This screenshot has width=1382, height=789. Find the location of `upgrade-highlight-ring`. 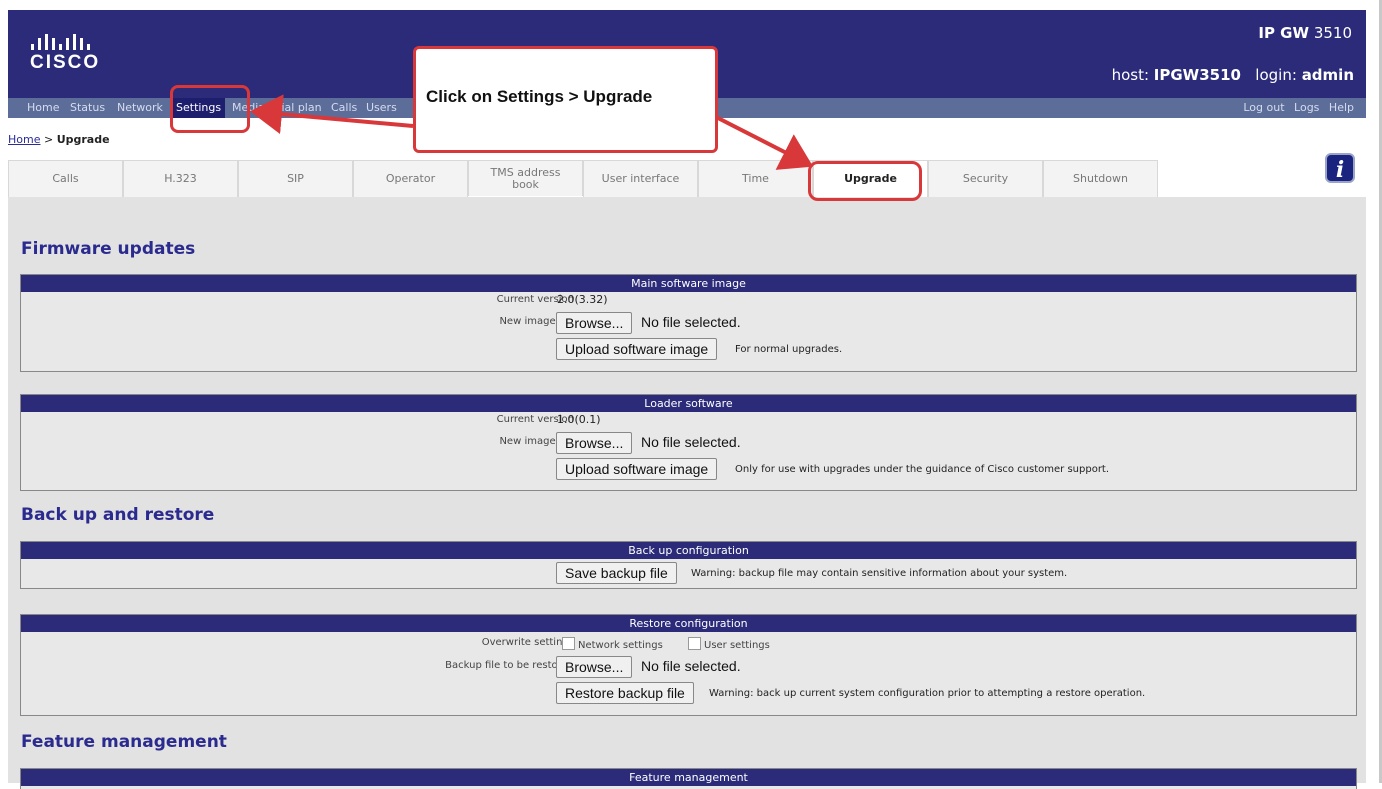

upgrade-highlight-ring is located at coordinates (865, 181).